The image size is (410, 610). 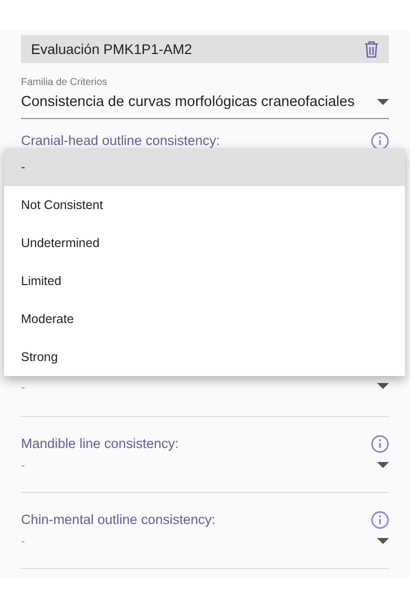 I want to click on criterion-label: Cranial-head outline consistency:, so click(x=120, y=141).